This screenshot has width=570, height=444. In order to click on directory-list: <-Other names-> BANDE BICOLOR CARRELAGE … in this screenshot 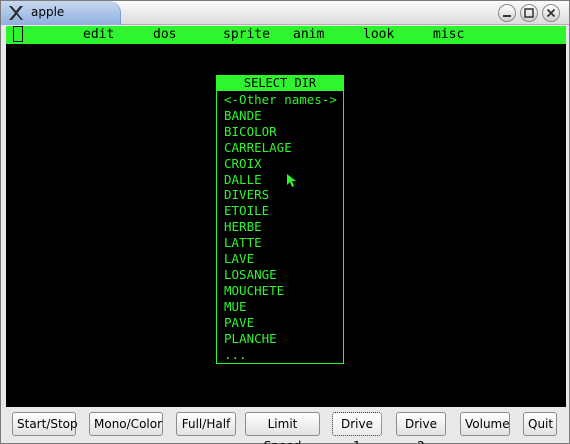, I will do `click(280, 227)`.